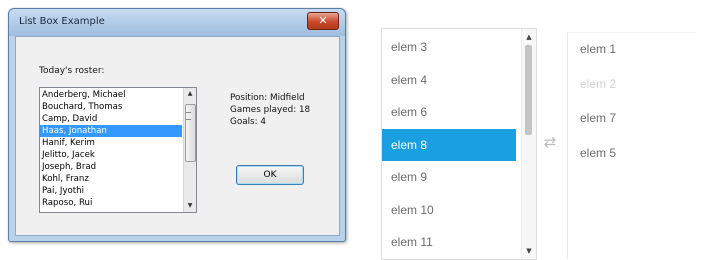 Image resolution: width=709 pixels, height=260 pixels. I want to click on roster-item: Bouchard, Thomas, so click(111, 107).